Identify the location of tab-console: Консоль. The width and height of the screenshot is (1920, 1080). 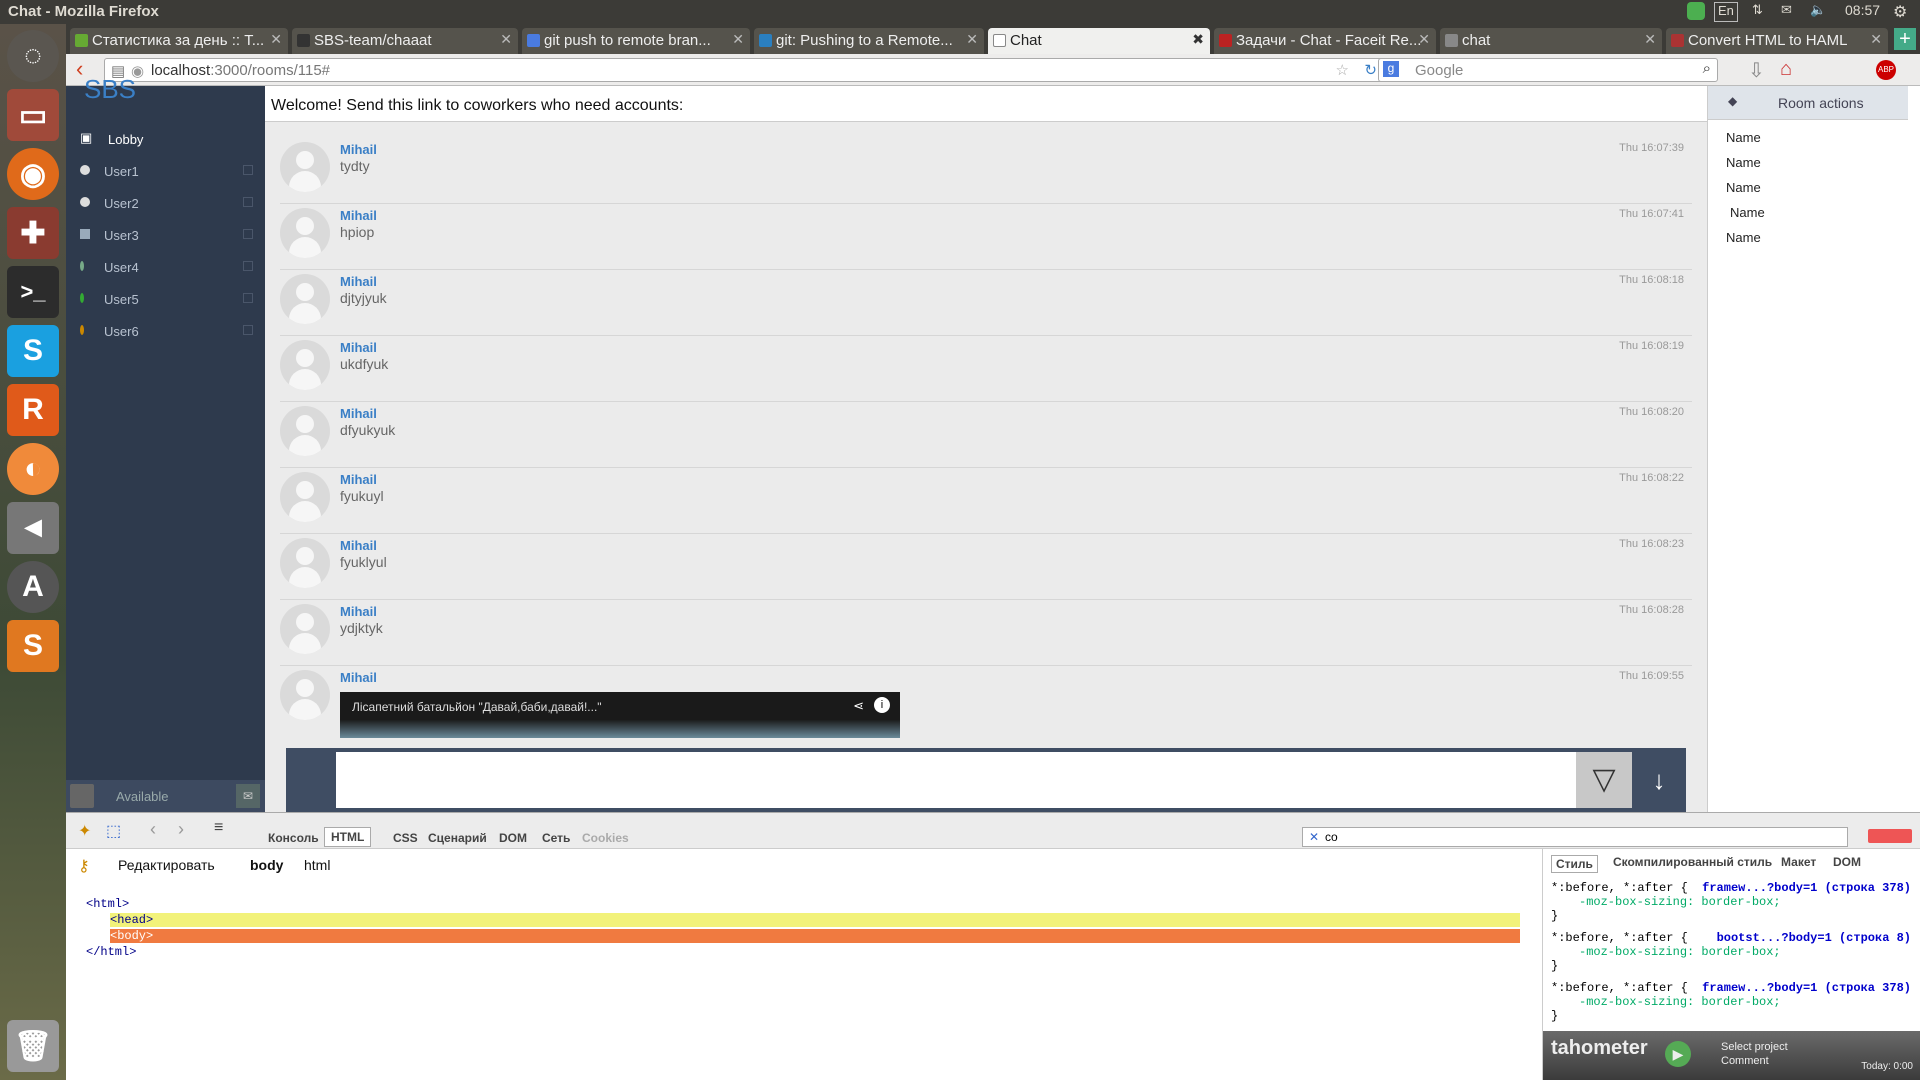
(293, 838).